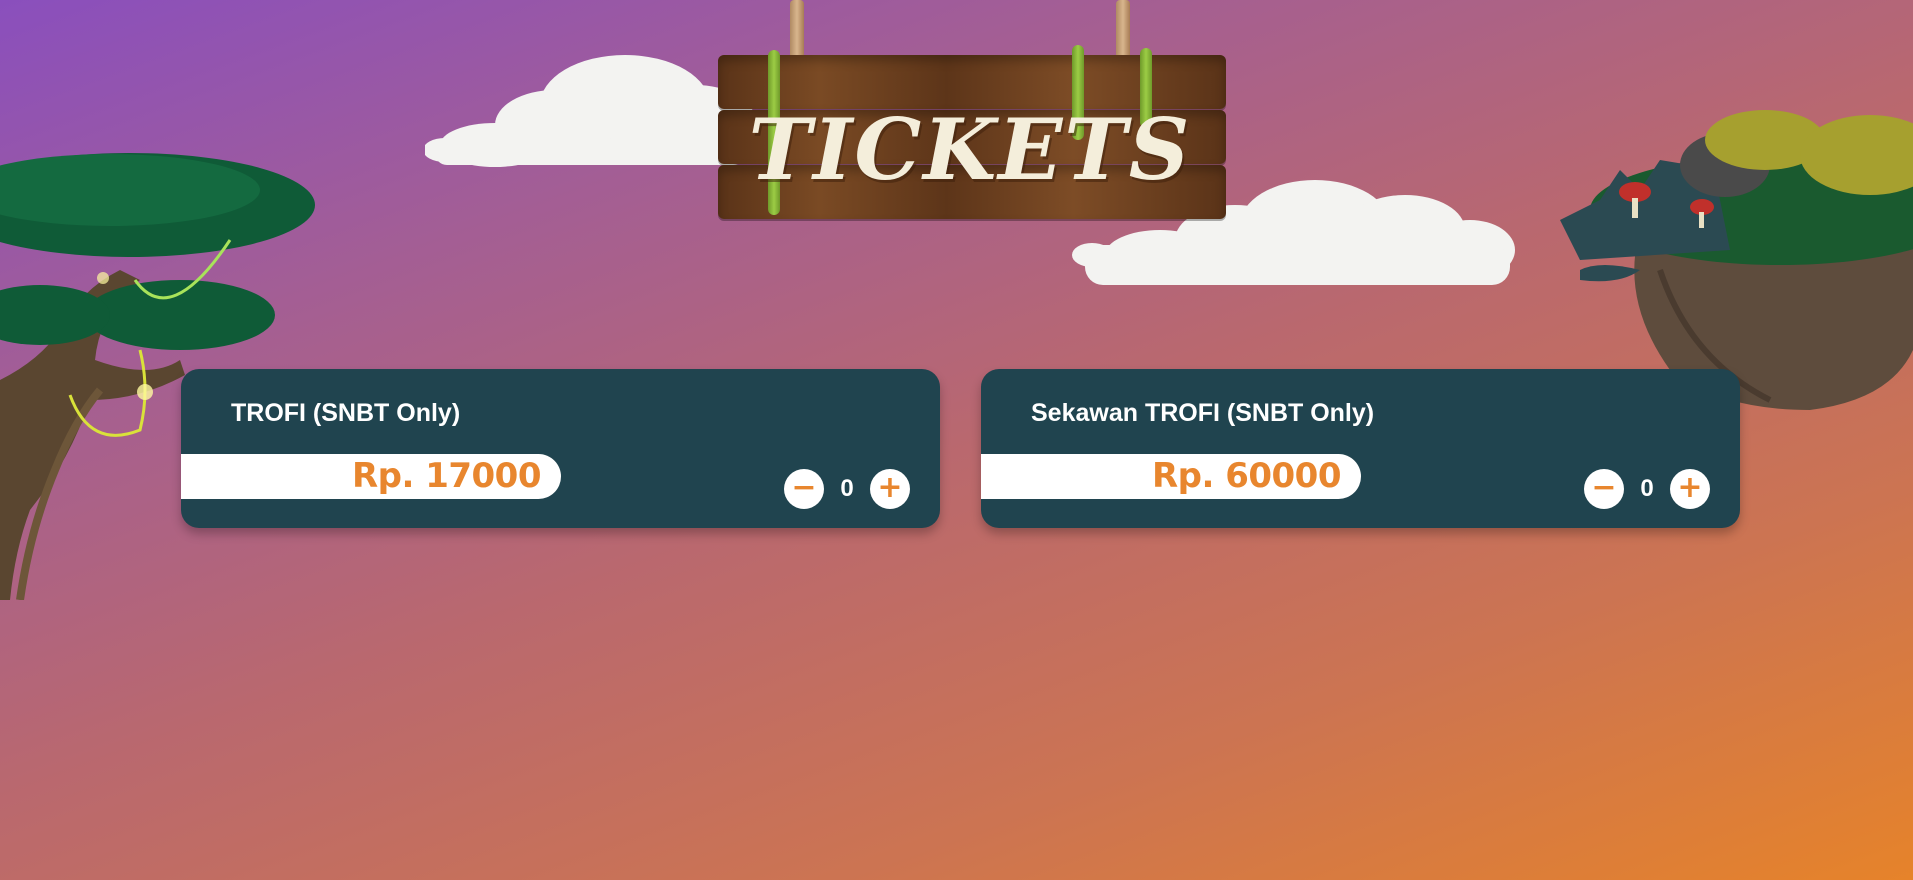  I want to click on ticket-price: Rp. 60000, so click(1246, 476).